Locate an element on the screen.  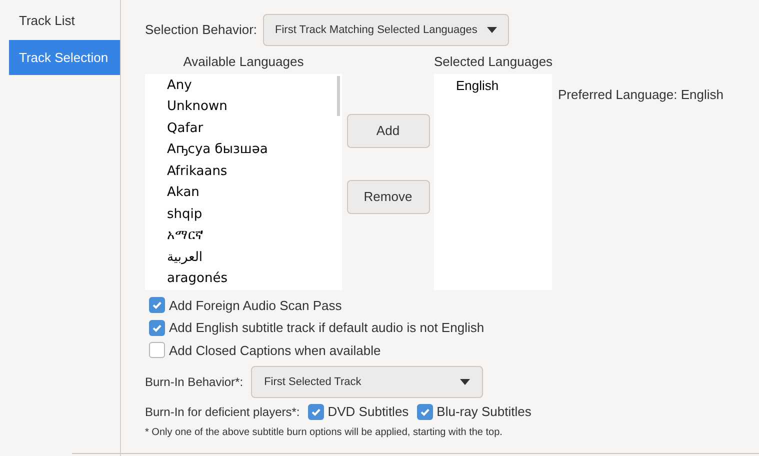
scrollbar is located at coordinates (338, 96).